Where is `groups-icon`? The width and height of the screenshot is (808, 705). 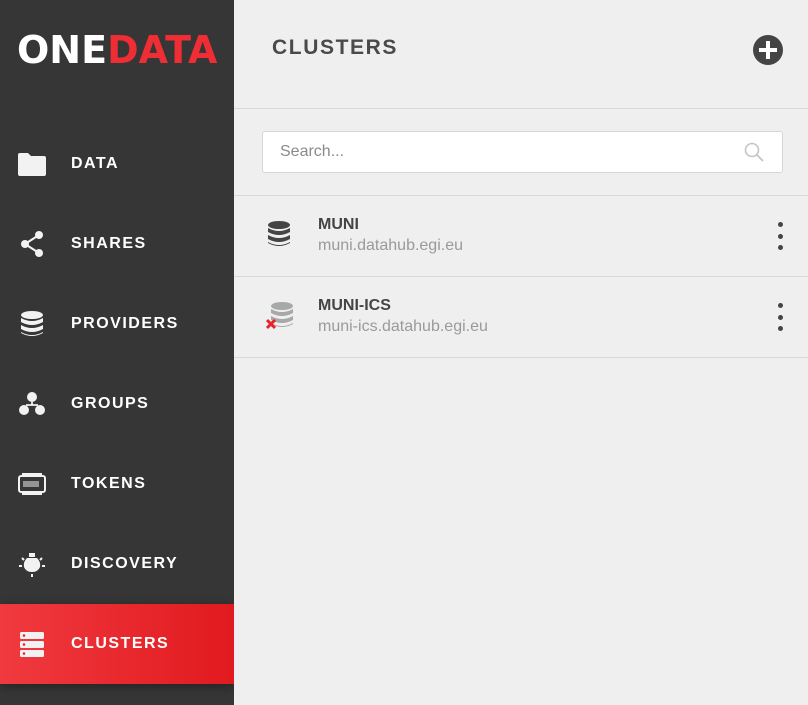
groups-icon is located at coordinates (32, 404).